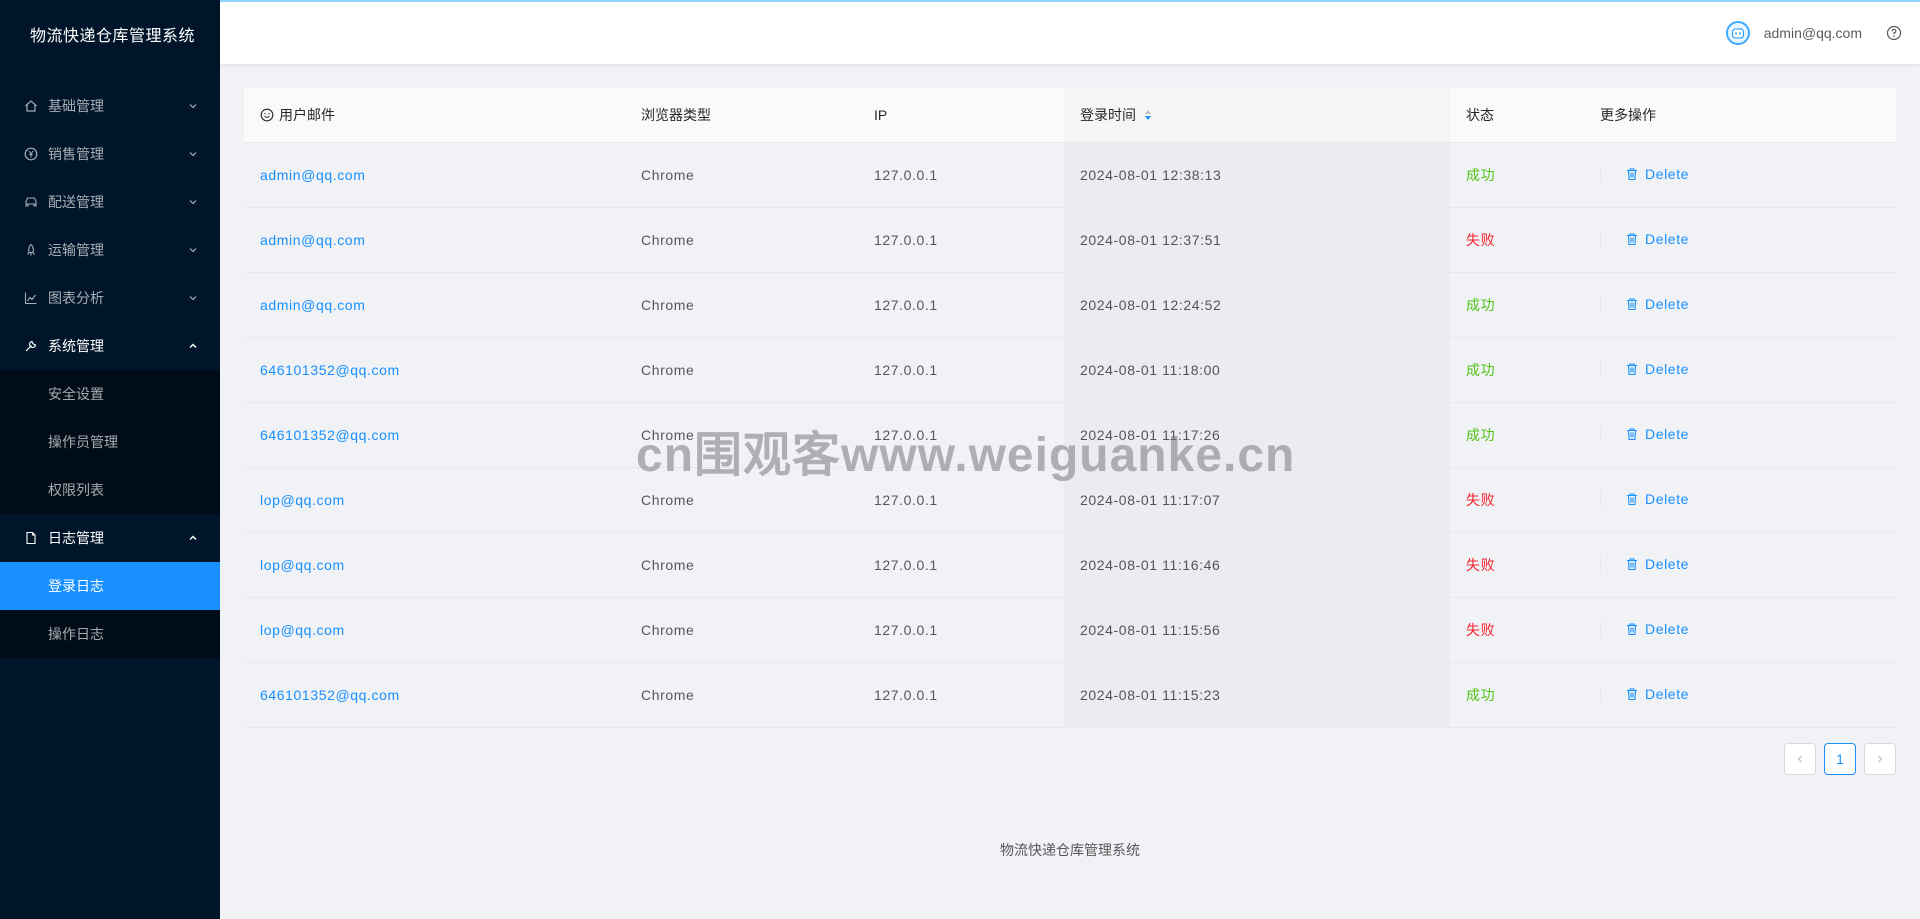  Describe the element at coordinates (83, 442) in the screenshot. I see `sidebar-item-label: 操作员管理` at that location.